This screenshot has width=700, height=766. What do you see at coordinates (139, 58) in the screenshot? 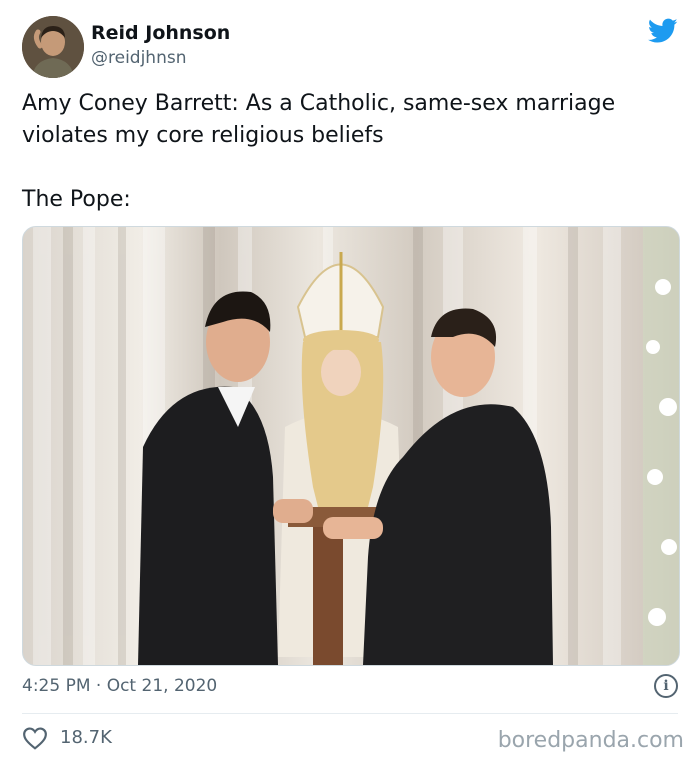
I see `author-handle: @reidjhnsn` at bounding box center [139, 58].